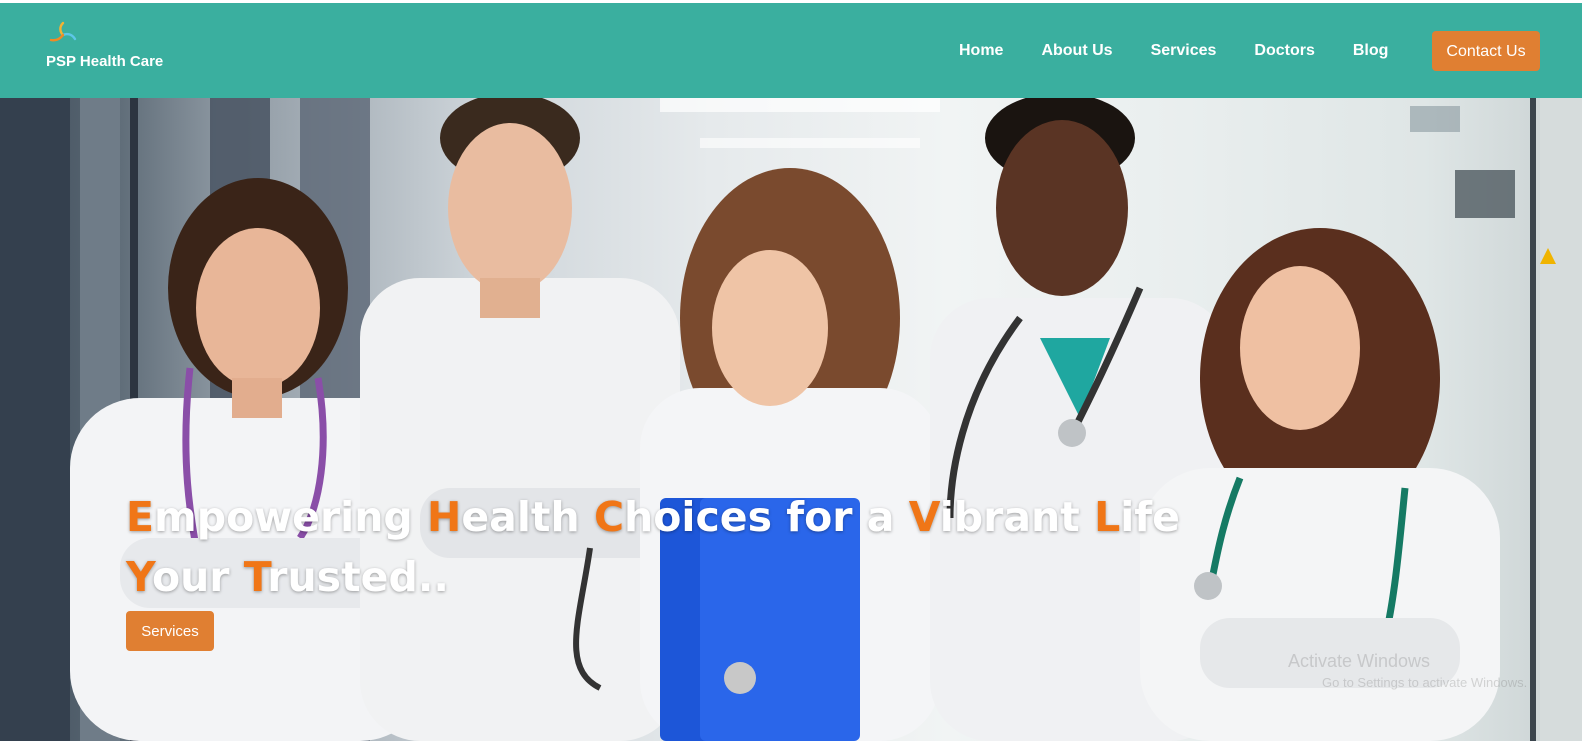 The height and width of the screenshot is (741, 1582). Describe the element at coordinates (609, 517) in the screenshot. I see `highlight-letter: C` at that location.